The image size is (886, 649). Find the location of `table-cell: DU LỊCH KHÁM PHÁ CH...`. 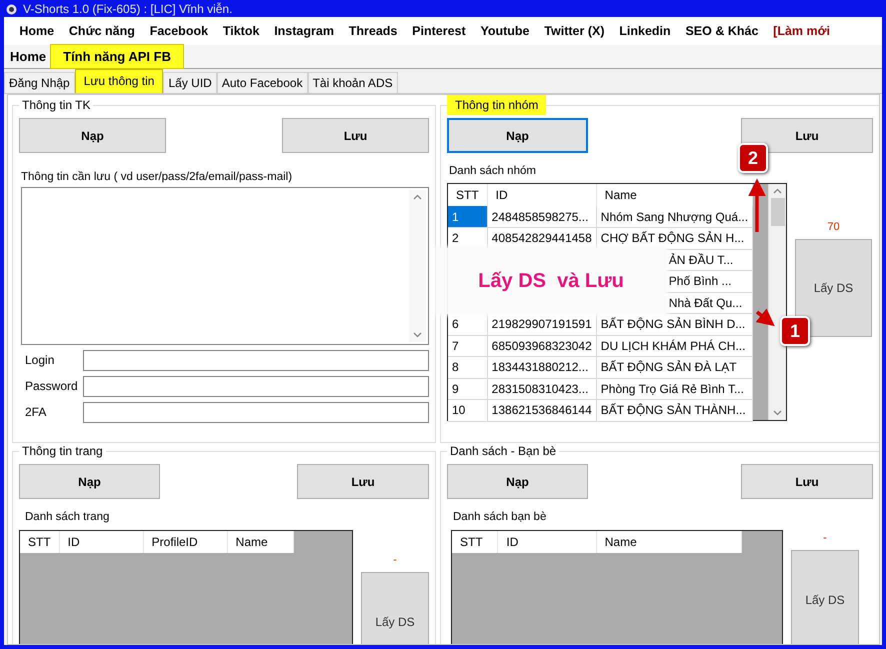

table-cell: DU LỊCH KHÁM PHÁ CH... is located at coordinates (674, 345).